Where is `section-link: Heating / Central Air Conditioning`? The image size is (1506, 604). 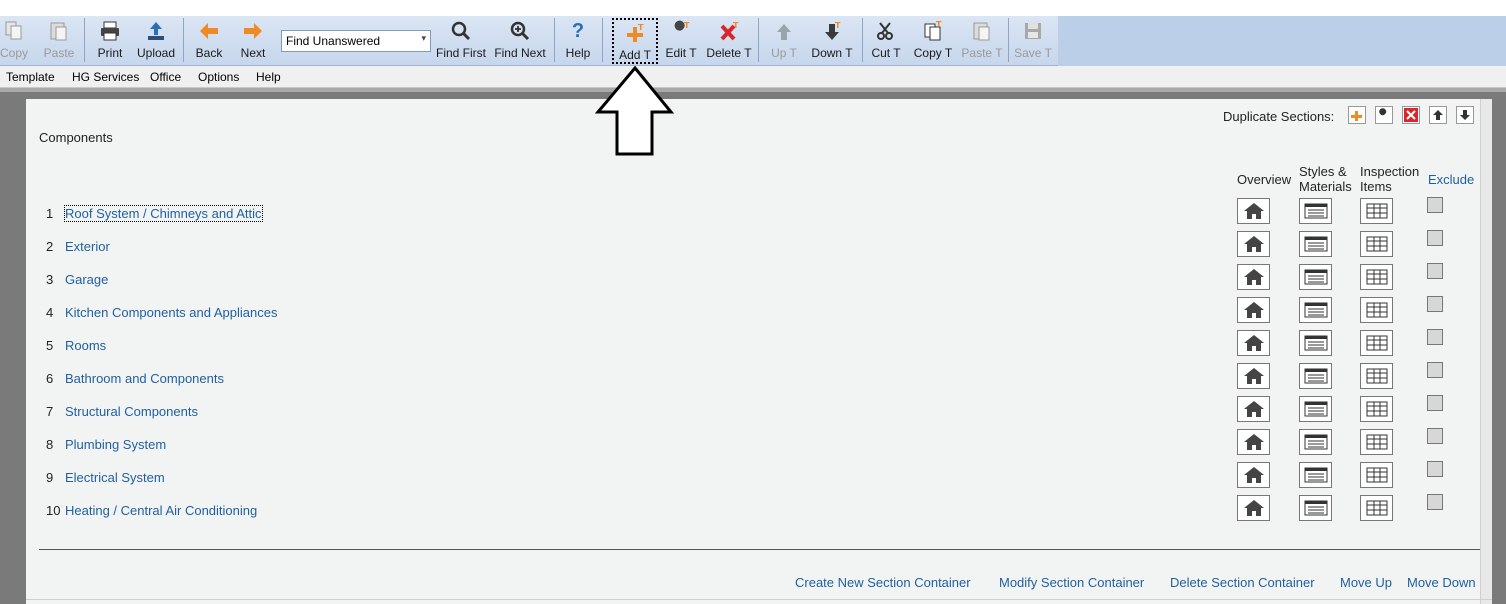 section-link: Heating / Central Air Conditioning is located at coordinates (161, 510).